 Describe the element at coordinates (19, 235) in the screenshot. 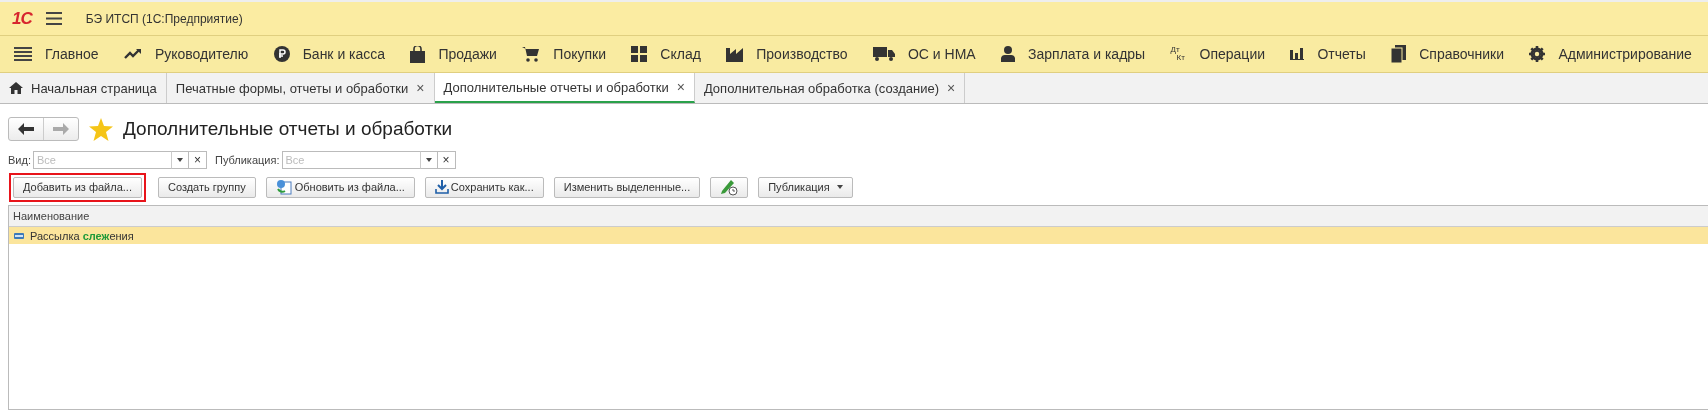

I see `item-icon` at that location.